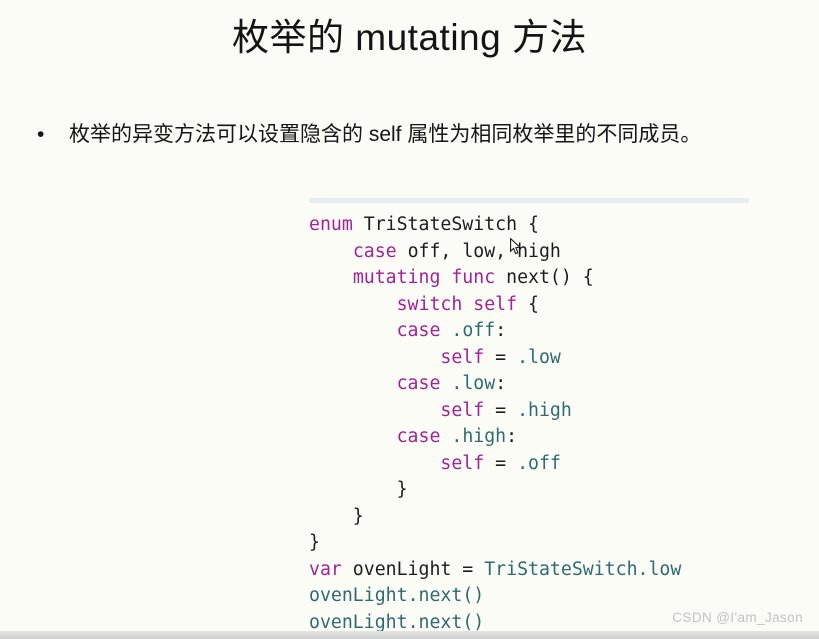 The height and width of the screenshot is (639, 819). I want to click on code-line: case off, low, high, so click(529, 252).